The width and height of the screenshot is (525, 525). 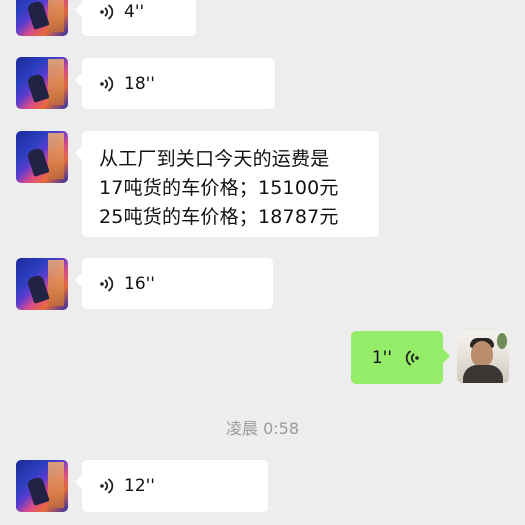 What do you see at coordinates (134, 12) in the screenshot?
I see `voice-duration: 4''` at bounding box center [134, 12].